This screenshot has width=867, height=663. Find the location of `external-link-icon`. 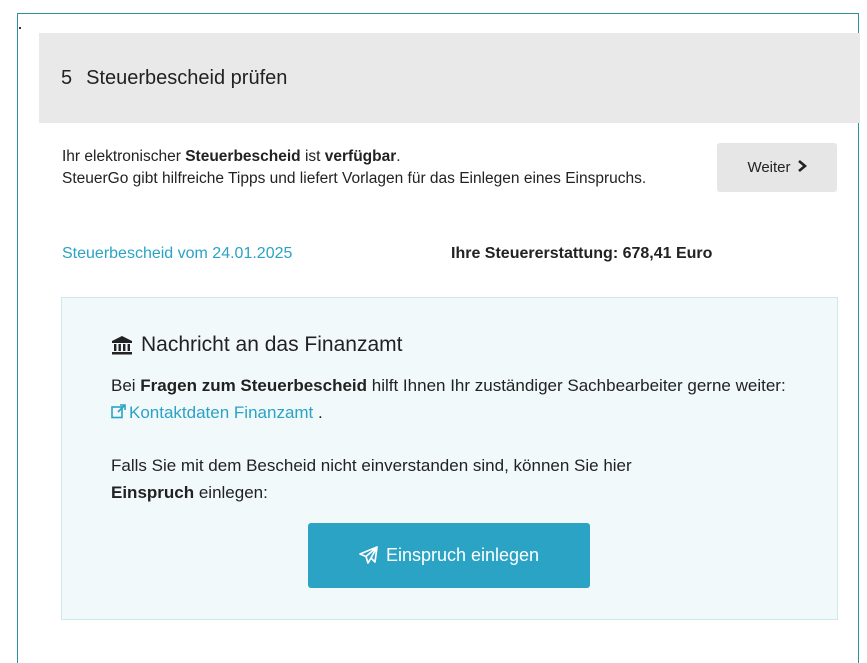

external-link-icon is located at coordinates (118, 409).